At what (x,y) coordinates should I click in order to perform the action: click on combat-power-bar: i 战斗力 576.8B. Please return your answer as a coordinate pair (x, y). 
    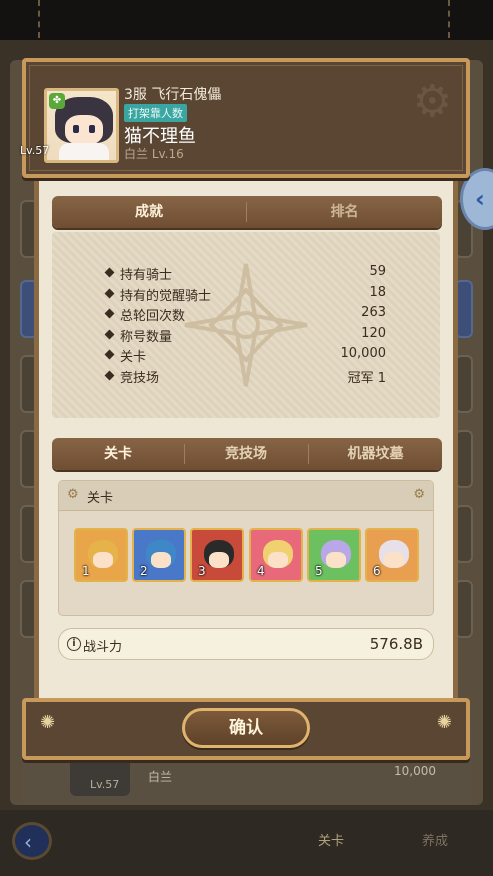
    Looking at the image, I should click on (246, 644).